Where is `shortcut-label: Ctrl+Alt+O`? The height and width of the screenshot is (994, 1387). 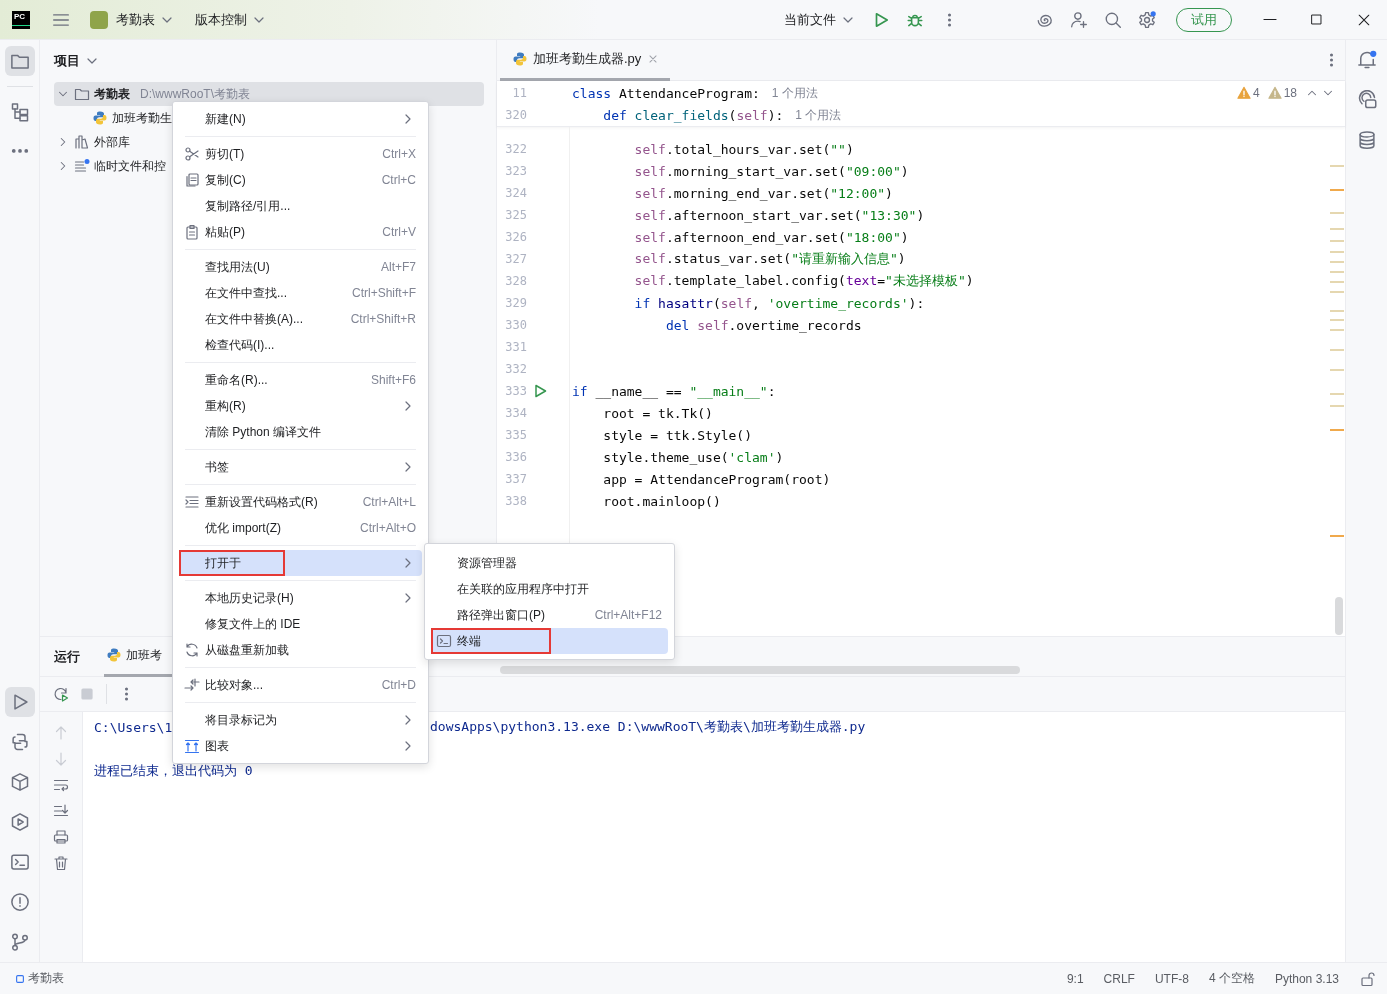
shortcut-label: Ctrl+Alt+O is located at coordinates (388, 528).